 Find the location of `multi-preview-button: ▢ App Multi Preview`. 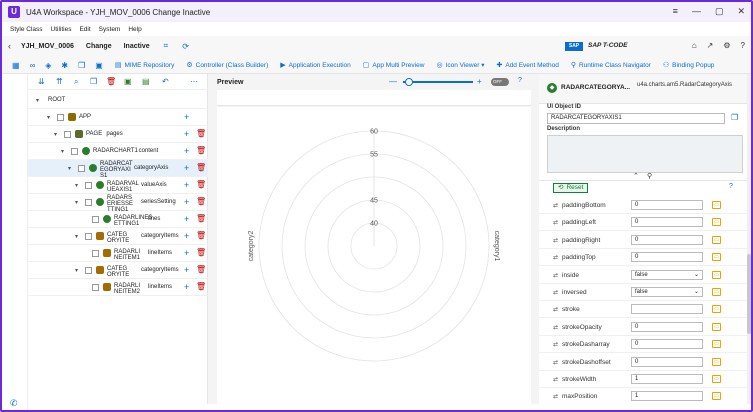

multi-preview-button: ▢ App Multi Preview is located at coordinates (394, 65).